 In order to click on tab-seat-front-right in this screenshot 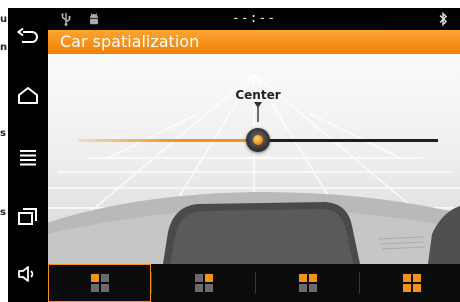, I will do `click(203, 283)`.